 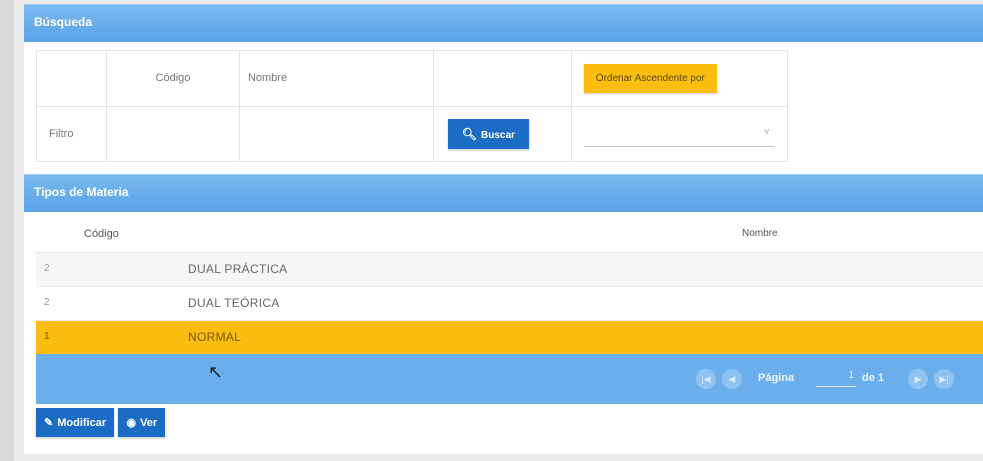 What do you see at coordinates (918, 379) in the screenshot?
I see `next-page-icon: ▶` at bounding box center [918, 379].